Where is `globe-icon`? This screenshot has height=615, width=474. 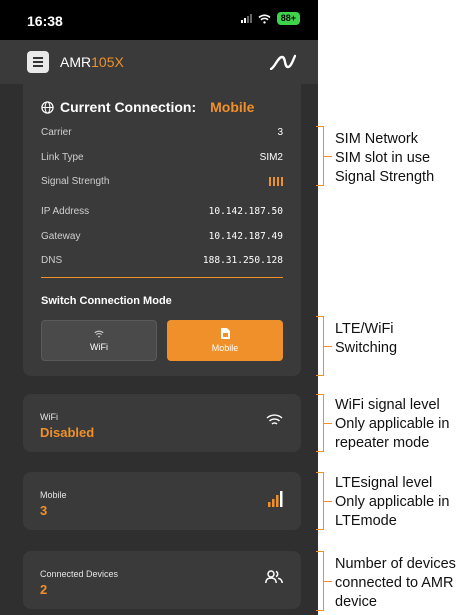
globe-icon is located at coordinates (47, 107).